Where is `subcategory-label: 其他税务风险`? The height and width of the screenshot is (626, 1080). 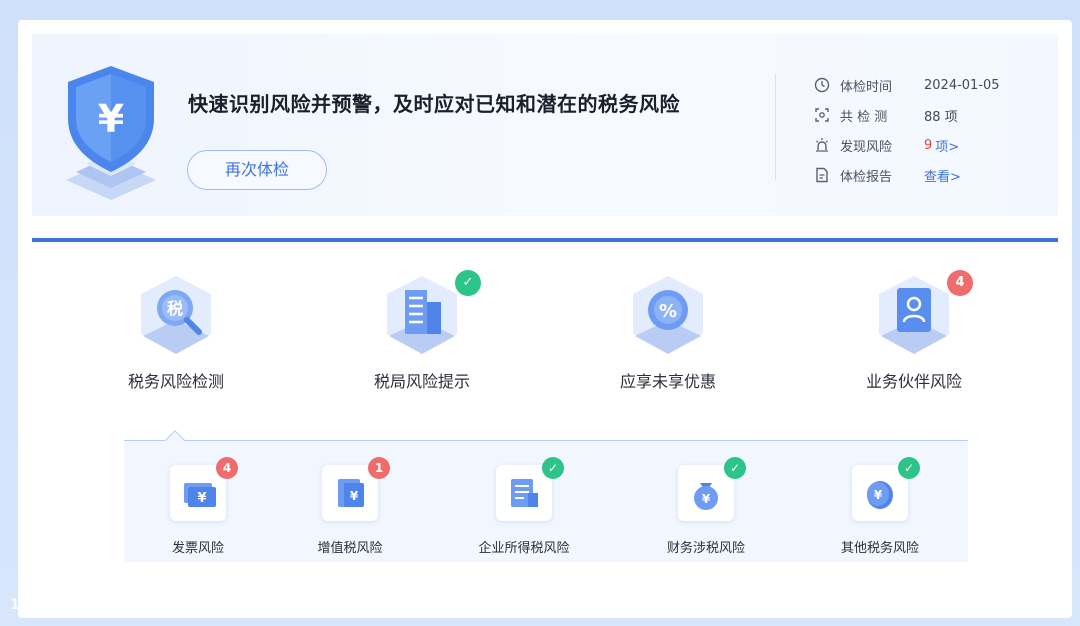 subcategory-label: 其他税务风险 is located at coordinates (879, 548).